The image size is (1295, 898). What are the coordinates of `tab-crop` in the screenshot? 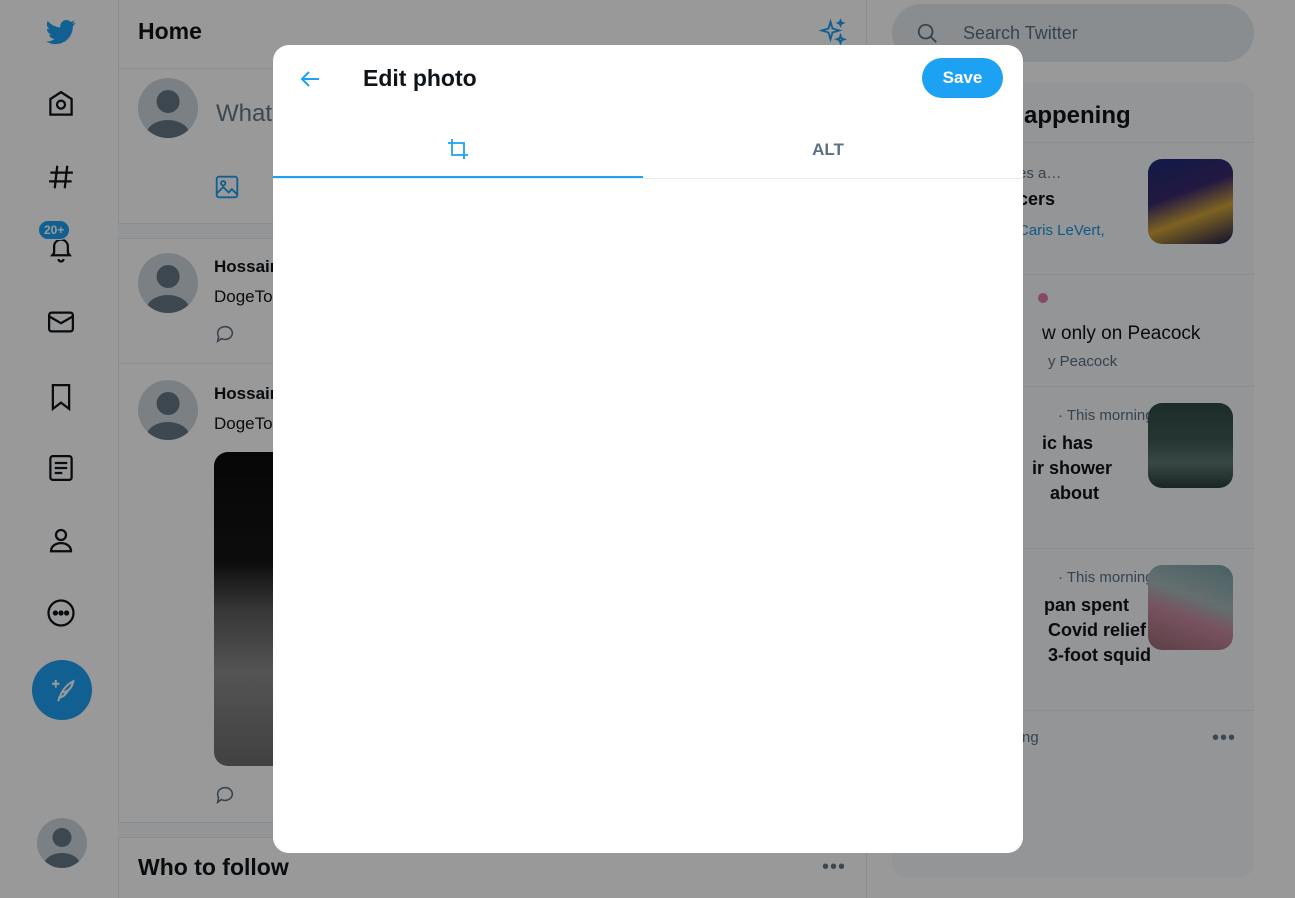 It's located at (458, 149).